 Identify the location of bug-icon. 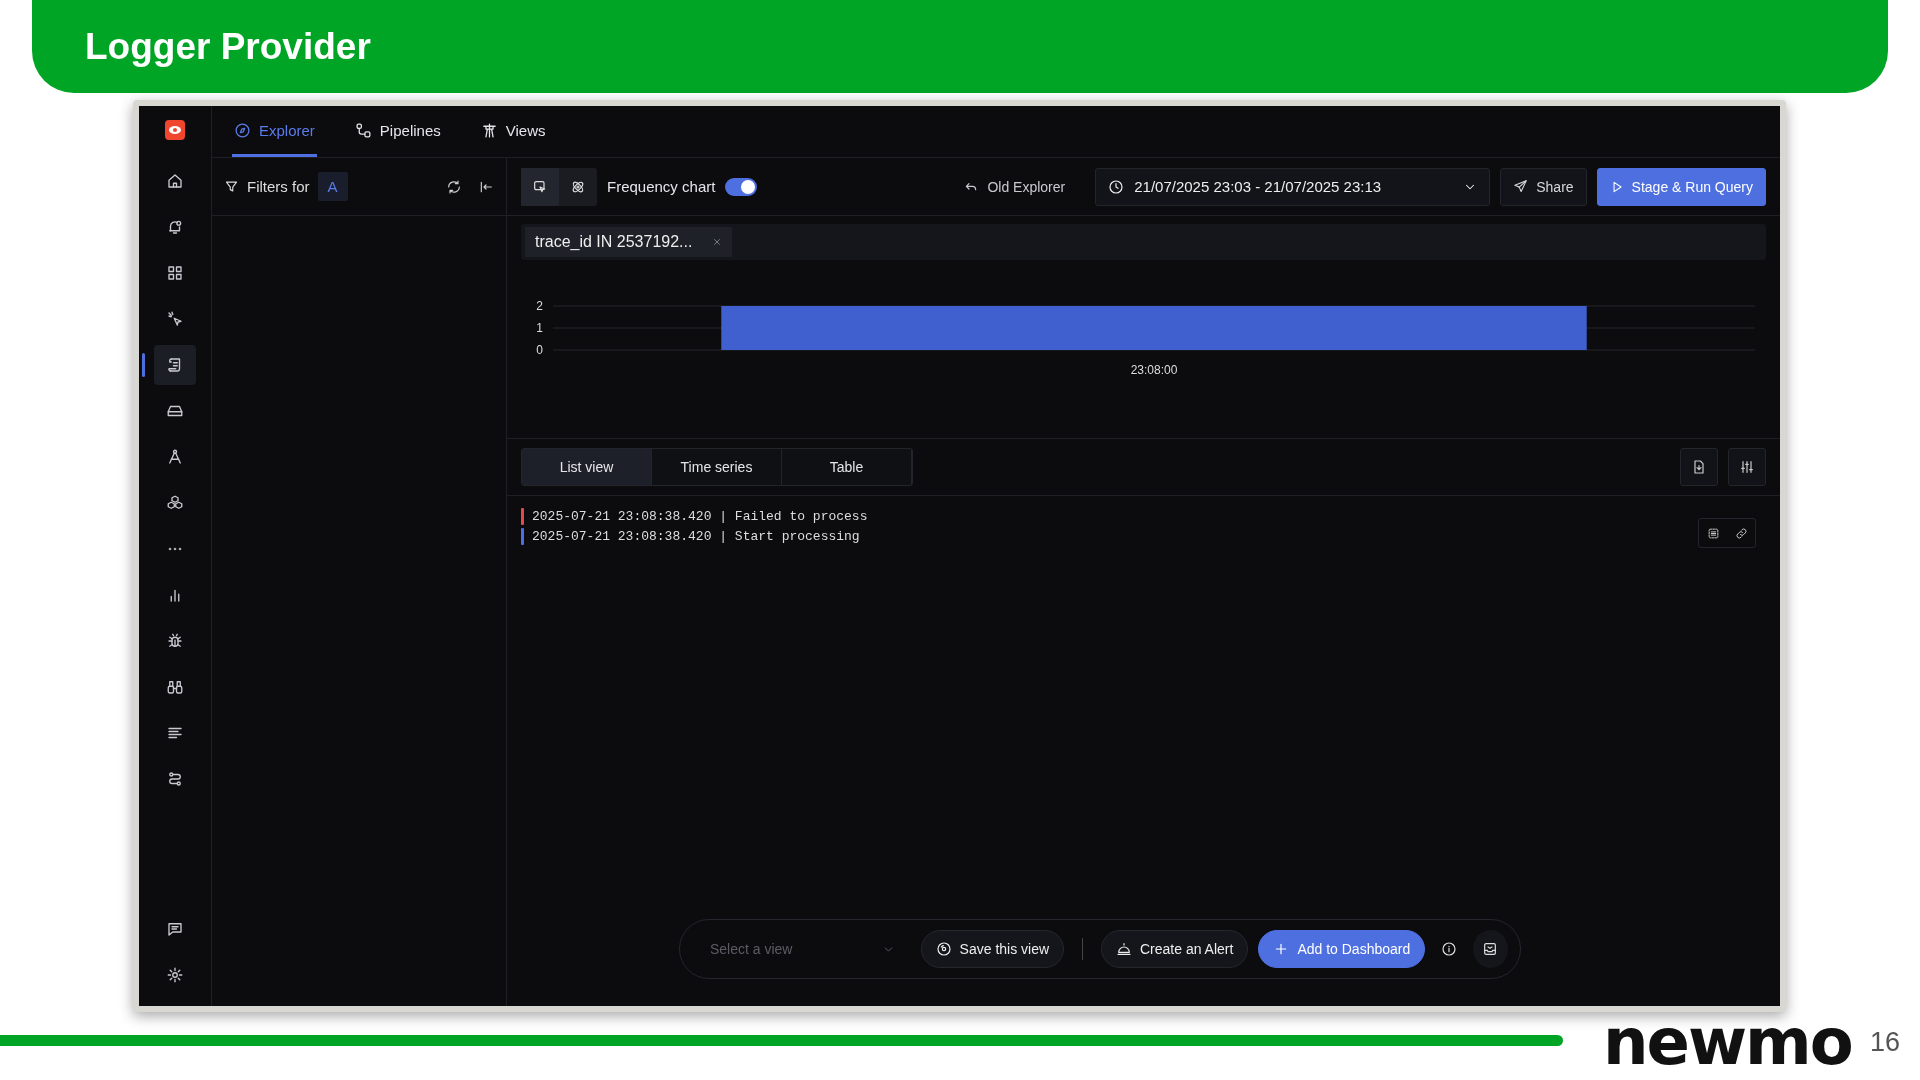
(175, 641).